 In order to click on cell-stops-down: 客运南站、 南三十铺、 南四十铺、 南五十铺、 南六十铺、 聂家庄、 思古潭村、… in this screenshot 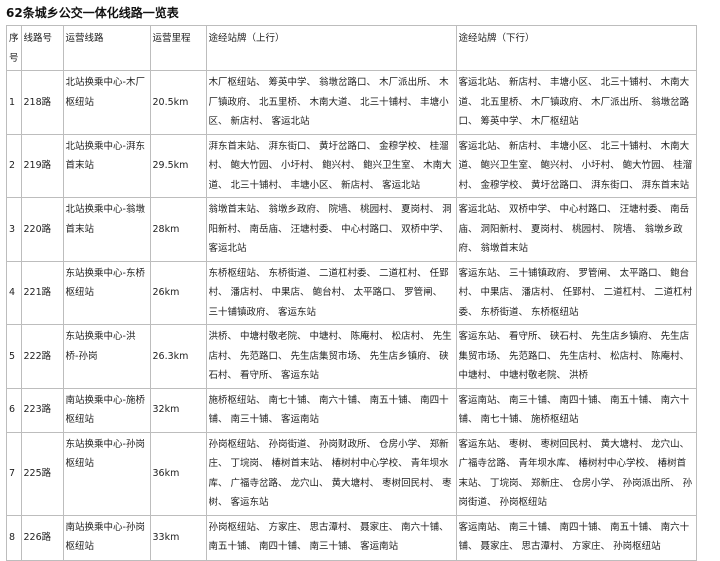, I will do `click(576, 537)`.